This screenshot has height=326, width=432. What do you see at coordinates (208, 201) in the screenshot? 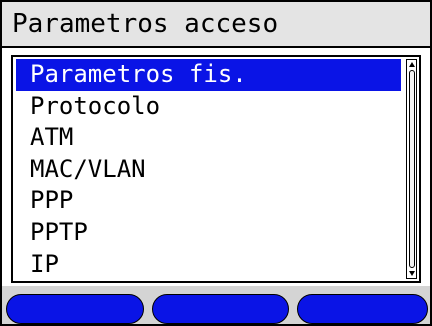
I see `menu-item-ppp: PPP` at bounding box center [208, 201].